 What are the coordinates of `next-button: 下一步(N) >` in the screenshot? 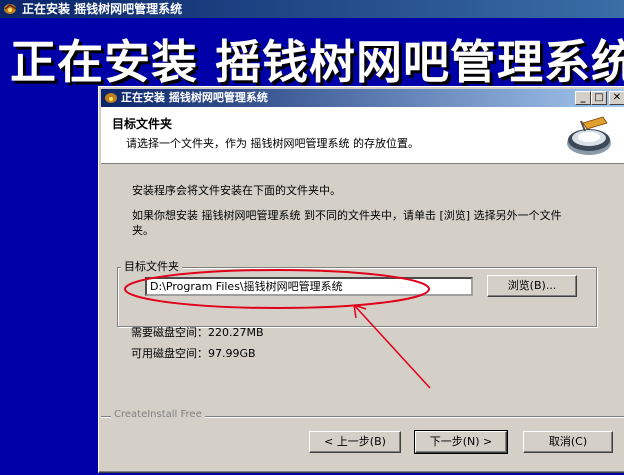 It's located at (461, 442).